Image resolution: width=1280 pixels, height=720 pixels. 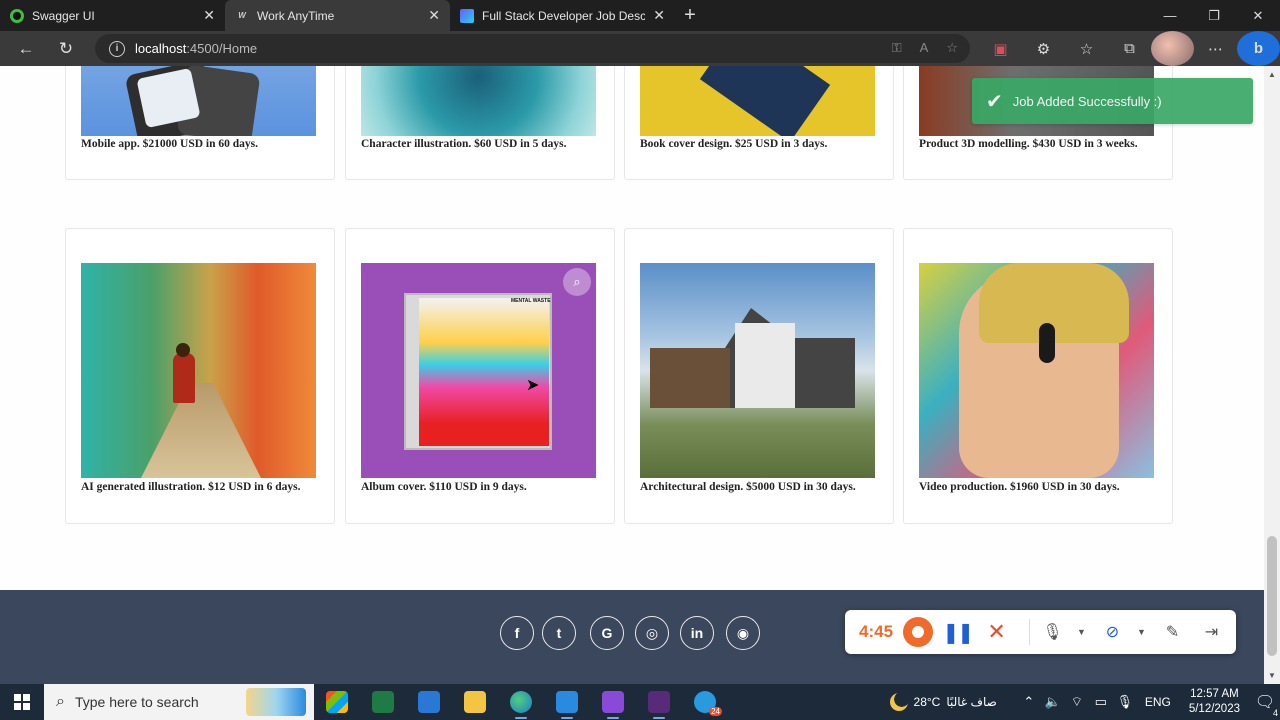 What do you see at coordinates (1112, 101) in the screenshot?
I see `success-toast: ✔ Job Added Successfully :)` at bounding box center [1112, 101].